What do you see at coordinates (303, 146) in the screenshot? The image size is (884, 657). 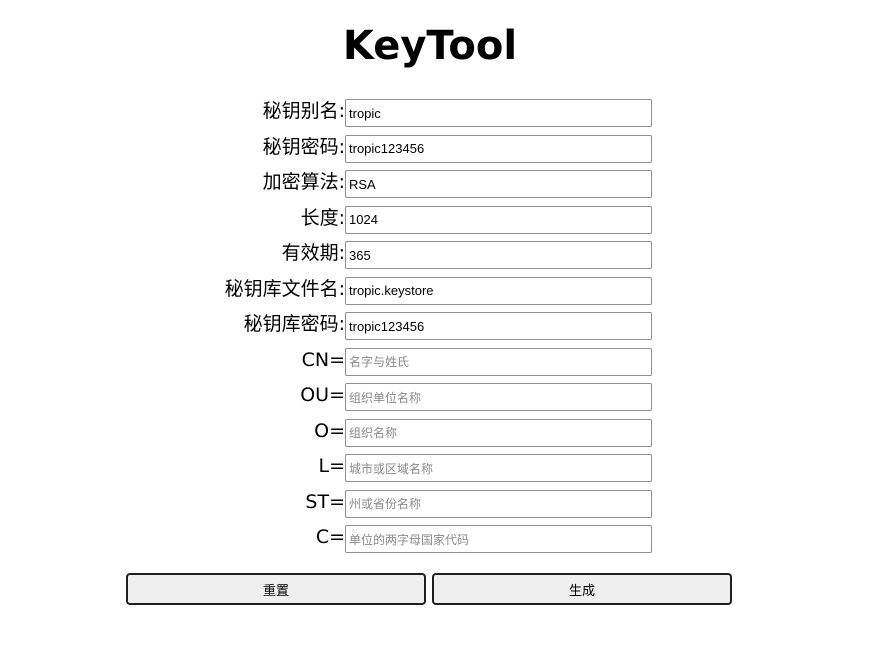 I see `key-password-label: 秘钥密码:` at bounding box center [303, 146].